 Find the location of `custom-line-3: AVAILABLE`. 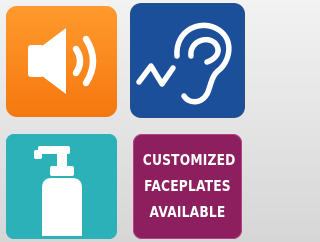

custom-line-3: AVAILABLE is located at coordinates (187, 212).